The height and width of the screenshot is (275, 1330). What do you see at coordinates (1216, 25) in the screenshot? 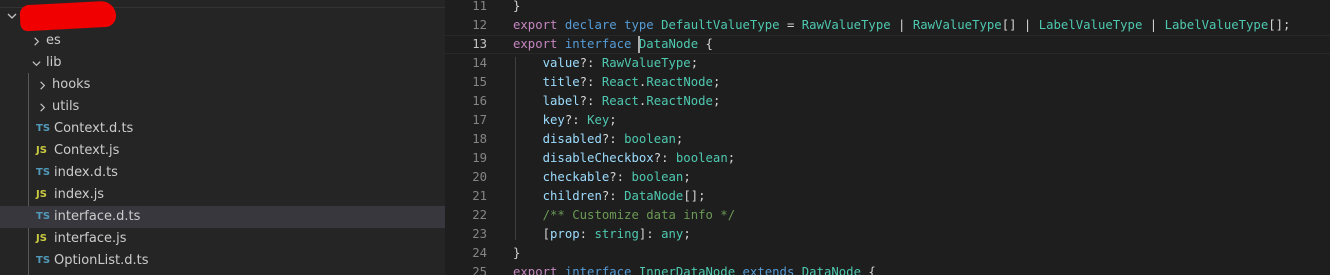
I see `code-token: LabelValueType` at bounding box center [1216, 25].